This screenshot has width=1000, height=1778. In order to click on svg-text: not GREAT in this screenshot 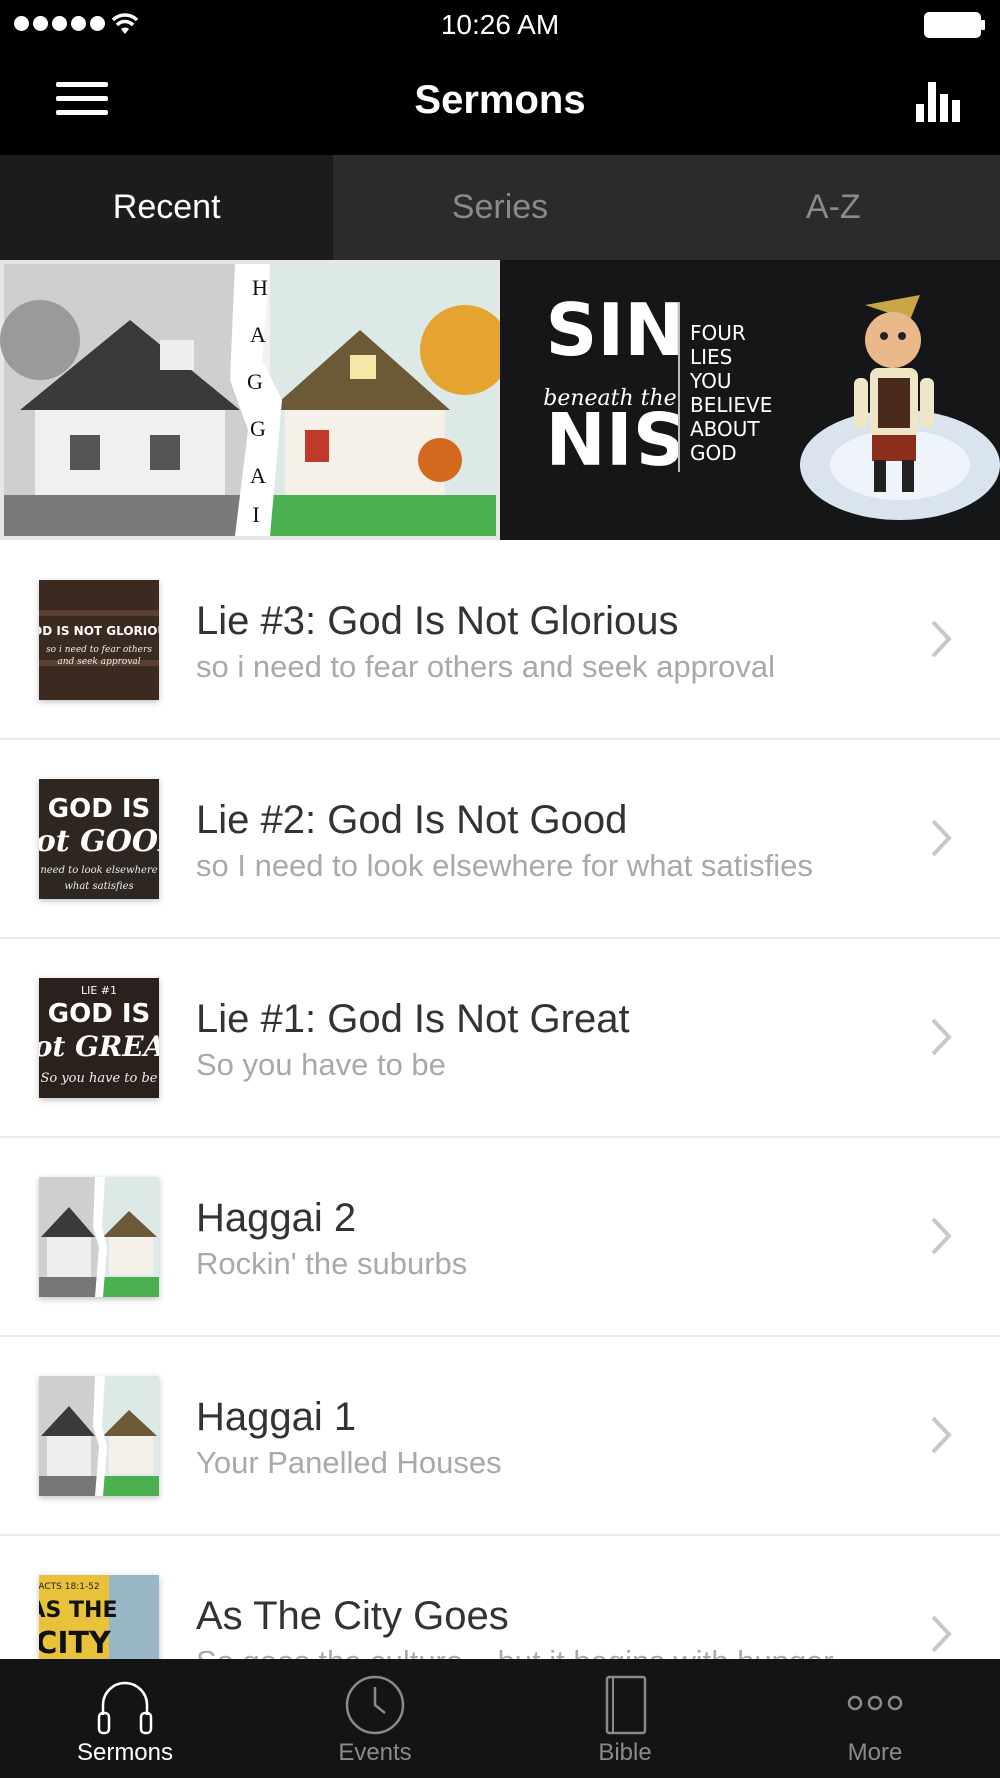, I will do `click(99, 1046)`.